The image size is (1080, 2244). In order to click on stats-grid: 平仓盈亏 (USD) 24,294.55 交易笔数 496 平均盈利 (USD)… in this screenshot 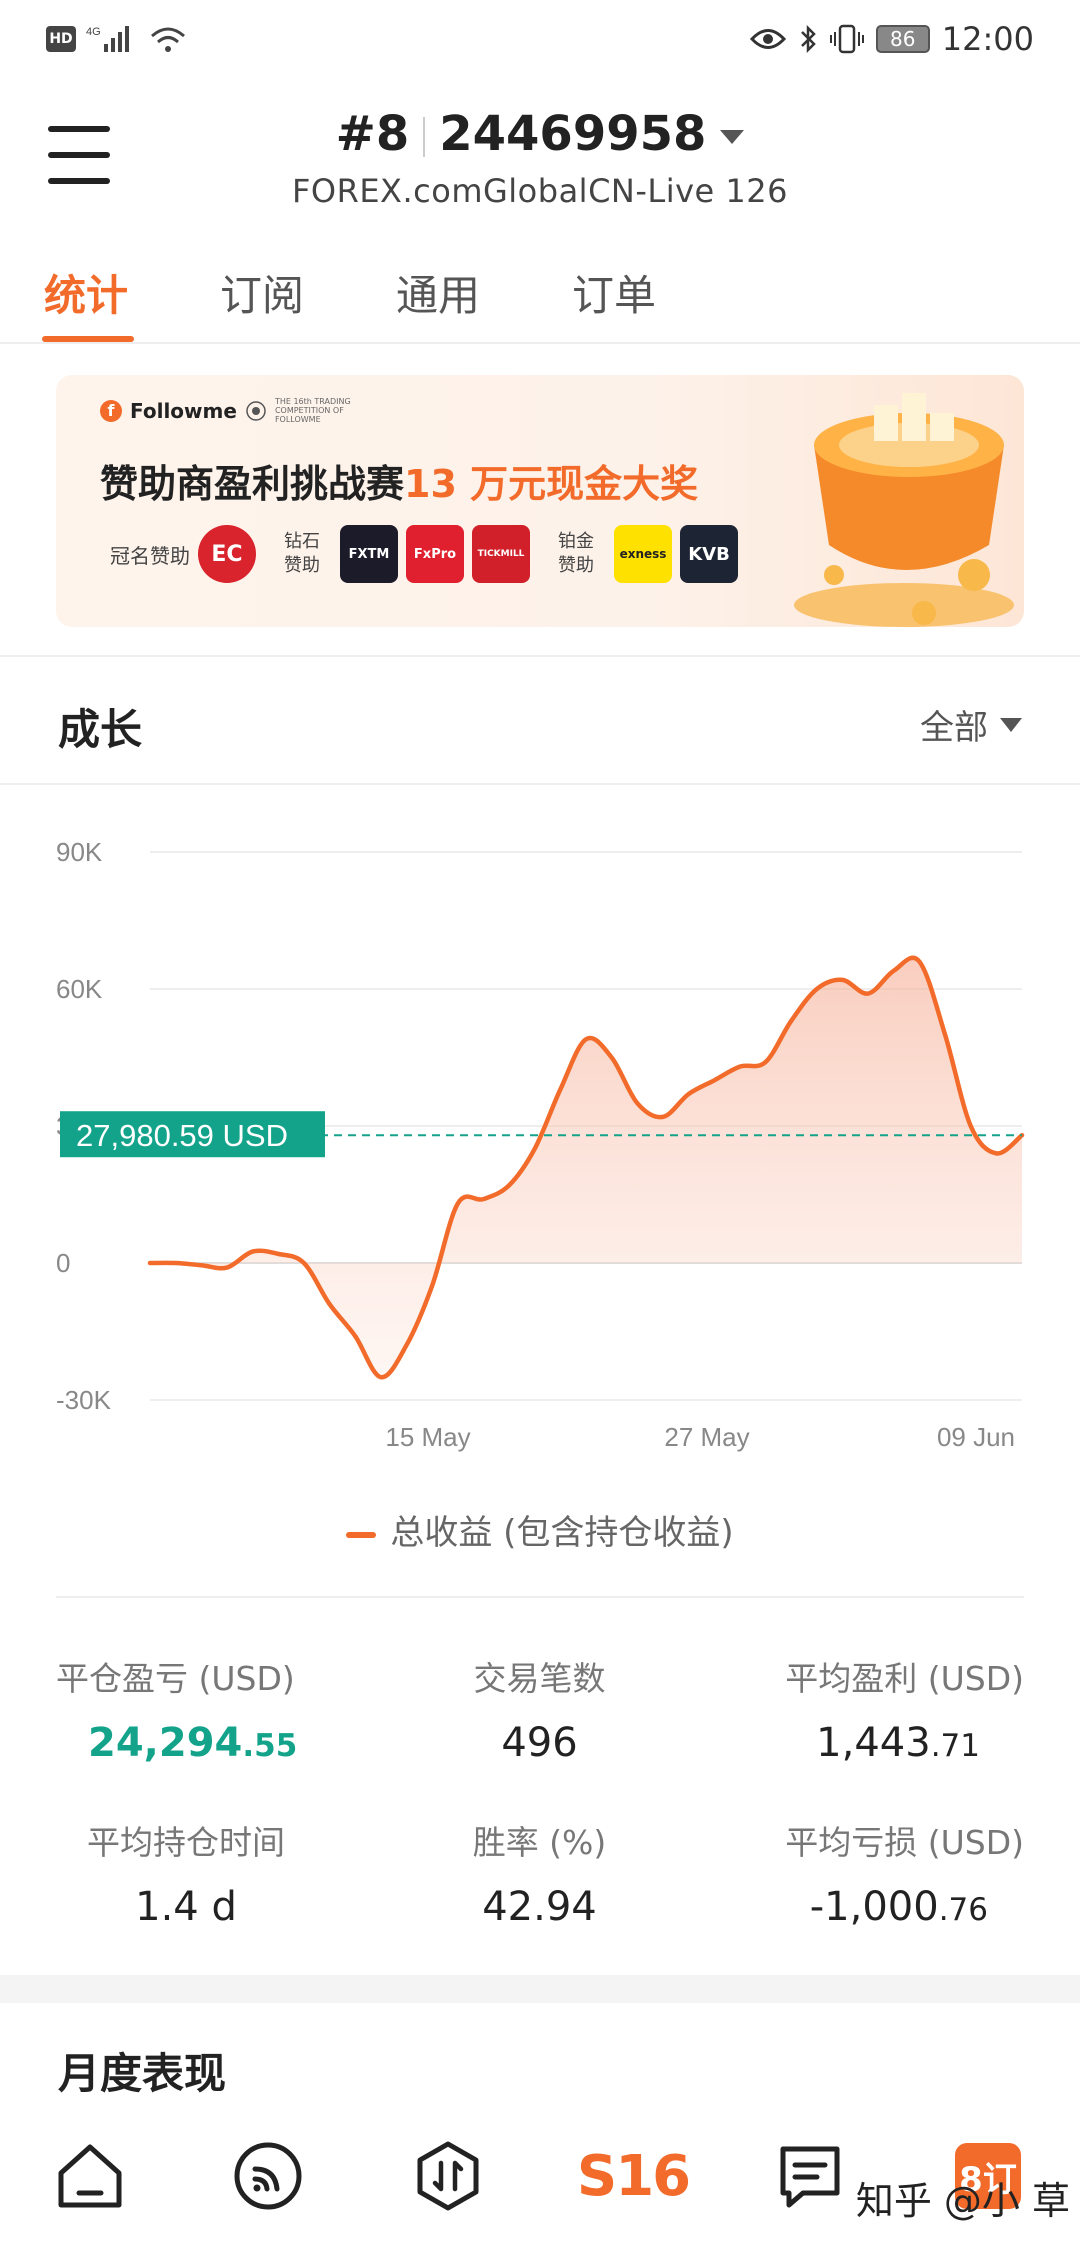, I will do `click(540, 1763)`.